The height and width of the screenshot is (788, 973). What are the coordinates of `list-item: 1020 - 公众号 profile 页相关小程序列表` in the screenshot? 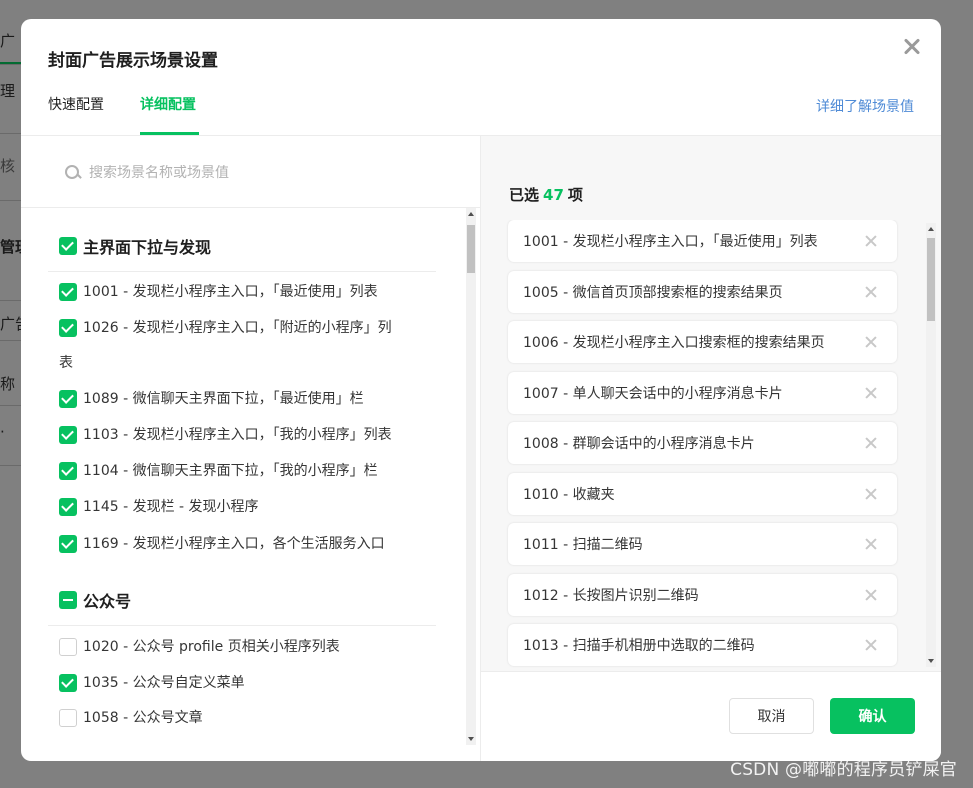 It's located at (239, 647).